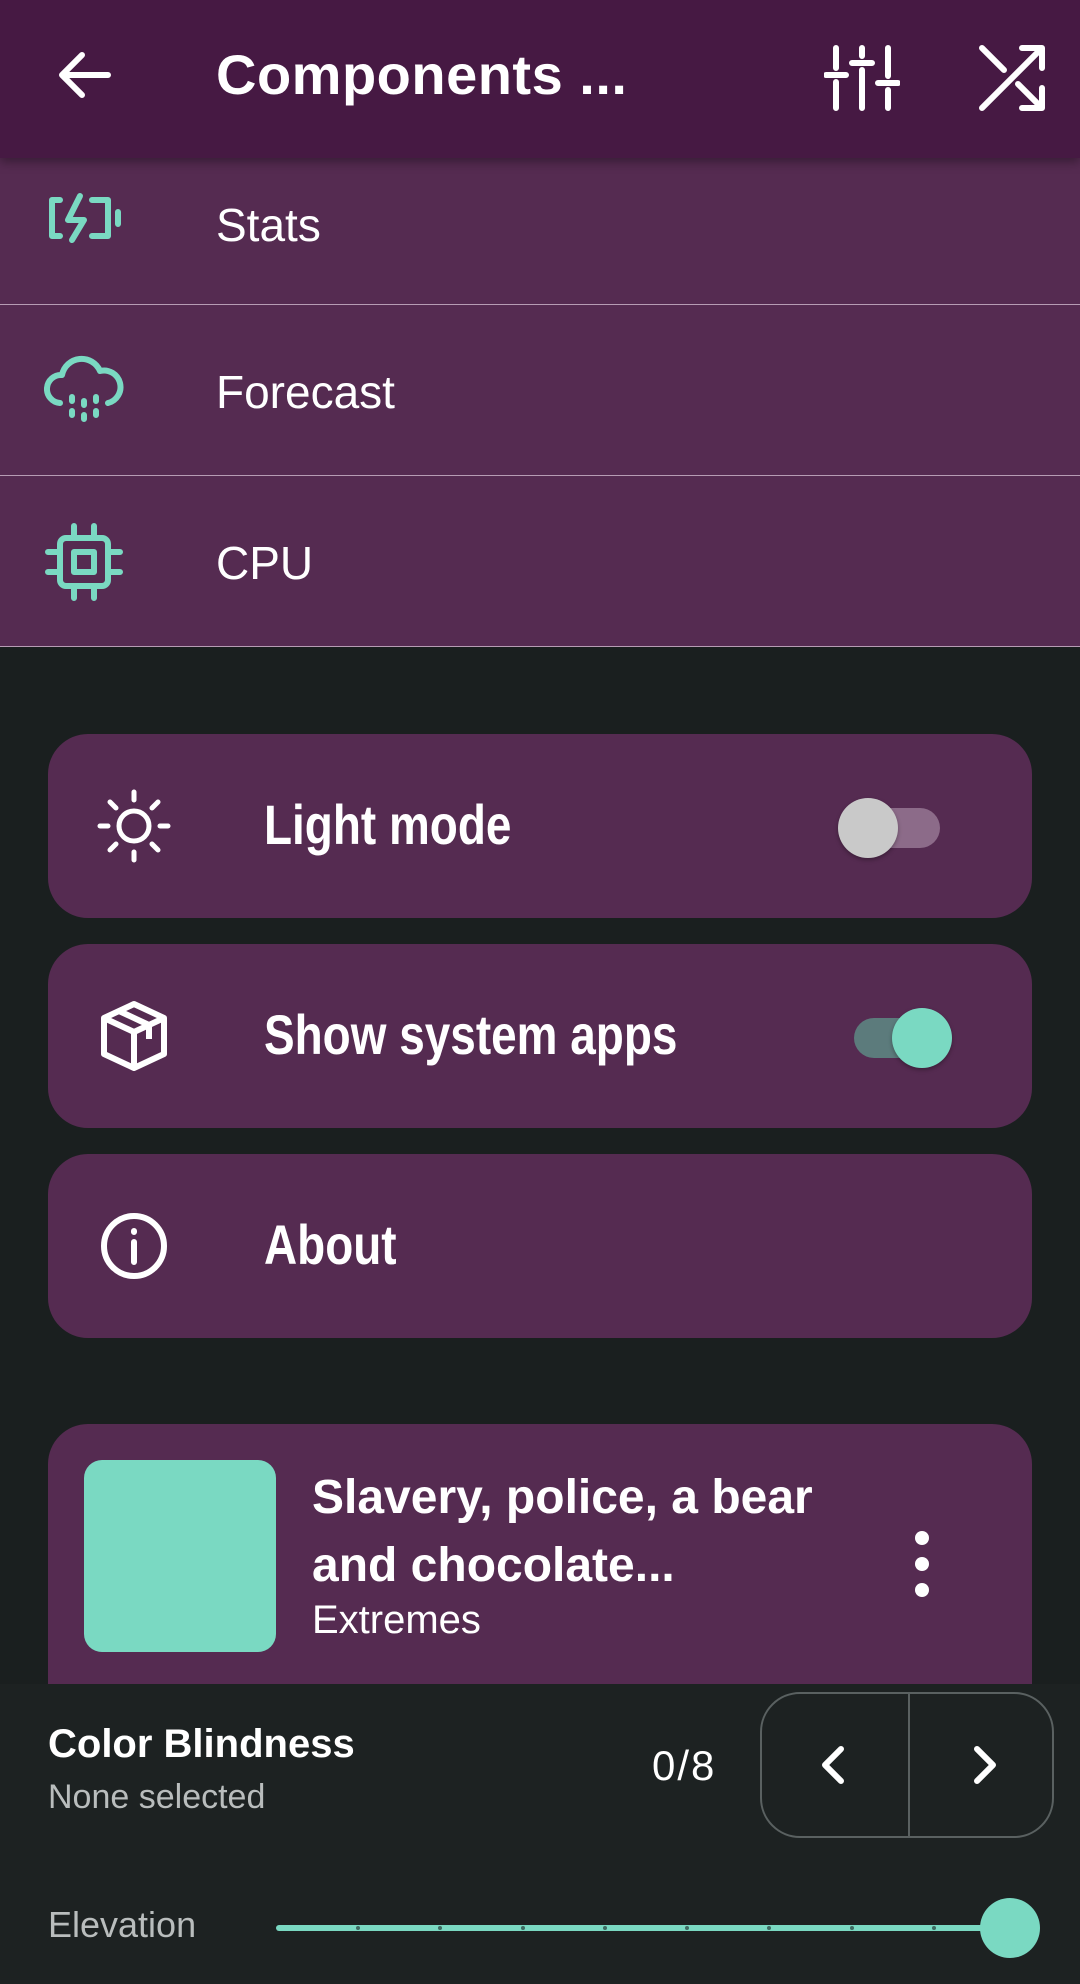  What do you see at coordinates (85, 75) in the screenshot?
I see `back-arrow-icon` at bounding box center [85, 75].